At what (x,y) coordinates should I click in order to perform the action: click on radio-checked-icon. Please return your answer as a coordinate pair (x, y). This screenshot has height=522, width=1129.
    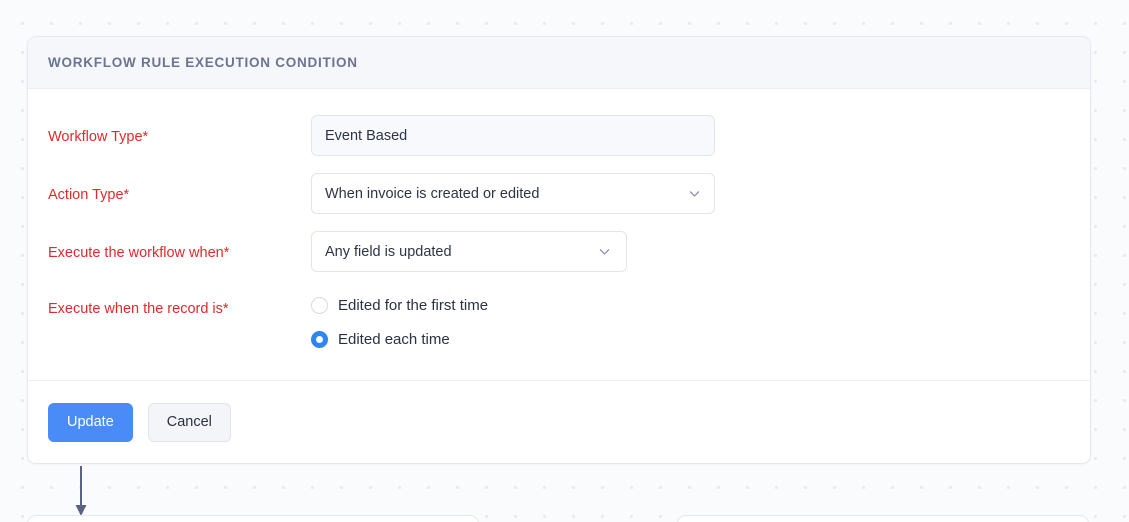
    Looking at the image, I should click on (319, 339).